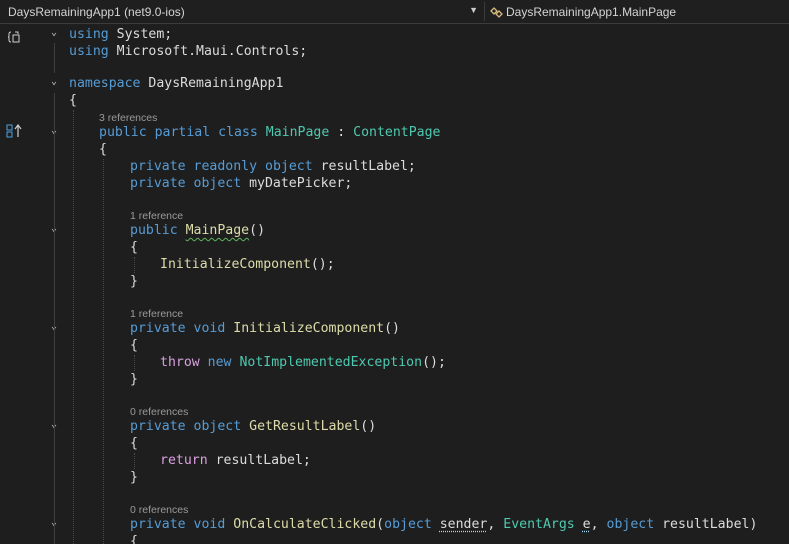 This screenshot has height=544, width=789. What do you see at coordinates (473, 10) in the screenshot?
I see `chevron-down-icon: ▼` at bounding box center [473, 10].